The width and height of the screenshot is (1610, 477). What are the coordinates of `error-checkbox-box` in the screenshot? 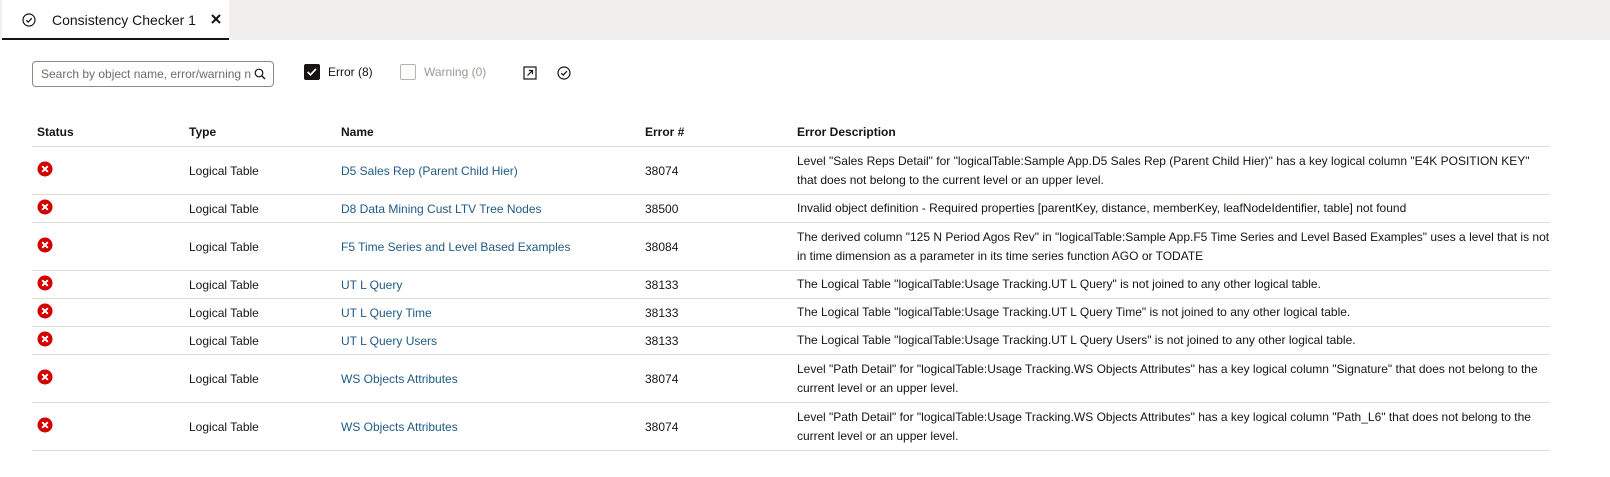 It's located at (312, 72).